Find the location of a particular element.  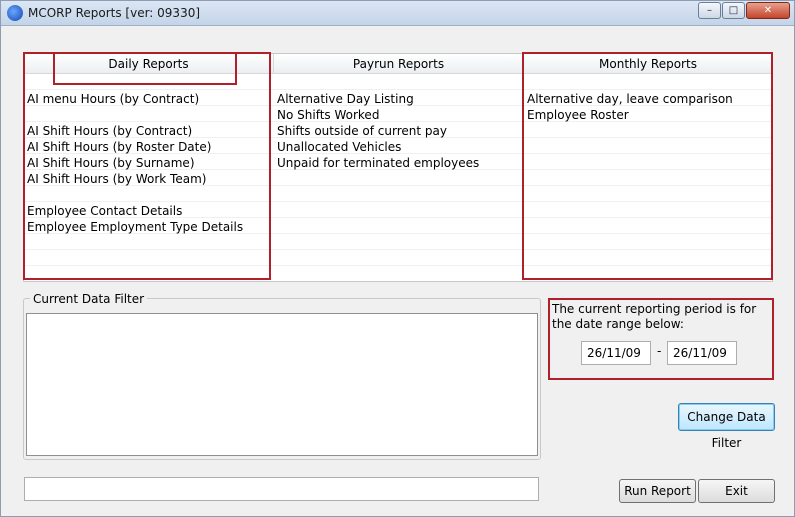

date-from-field: 26/11/09 is located at coordinates (616, 353).